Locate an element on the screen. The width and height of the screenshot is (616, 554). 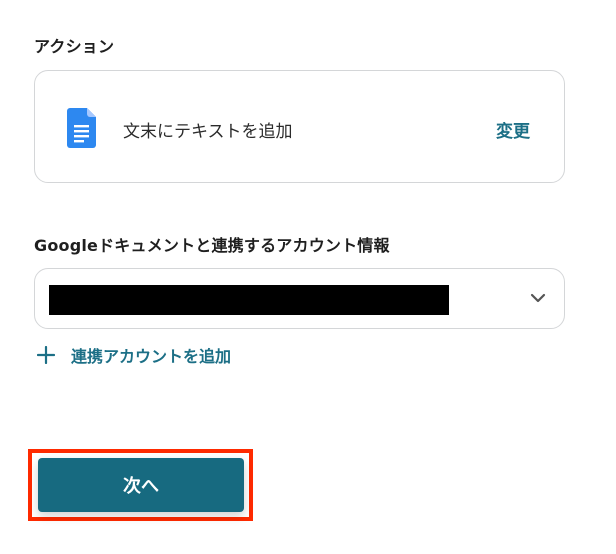
account-section-label: Googleドキュメントと連携するアカウント情報 is located at coordinates (212, 245).